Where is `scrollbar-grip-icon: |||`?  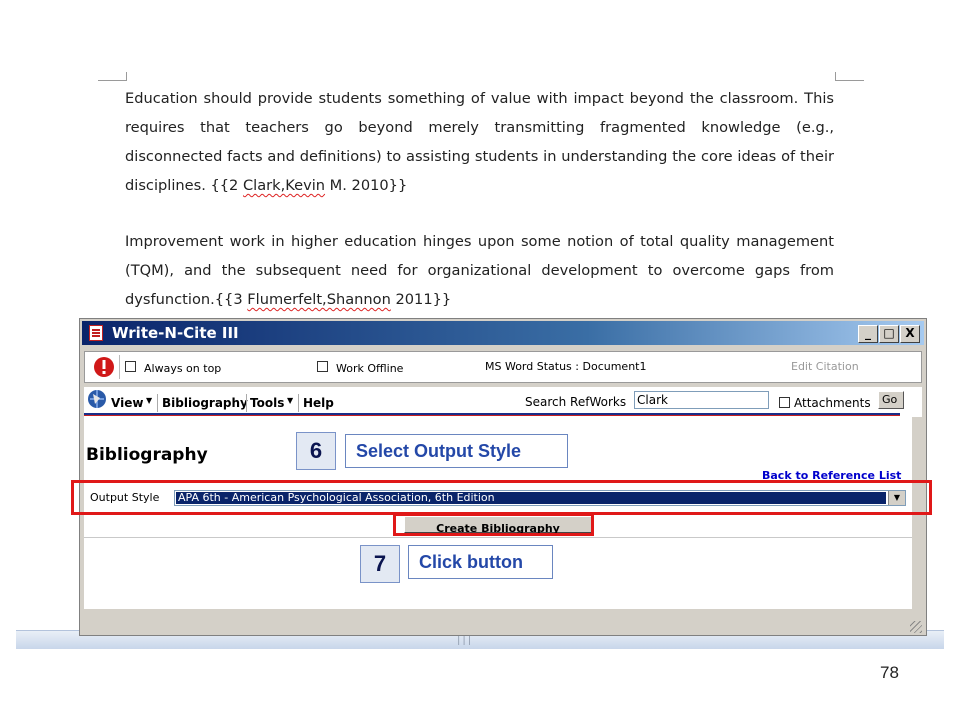
scrollbar-grip-icon: ||| is located at coordinates (464, 641).